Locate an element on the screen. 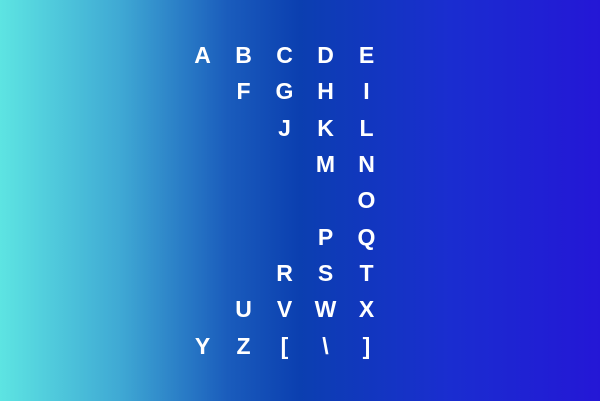  letter-row-6: Q P is located at coordinates (346, 237).